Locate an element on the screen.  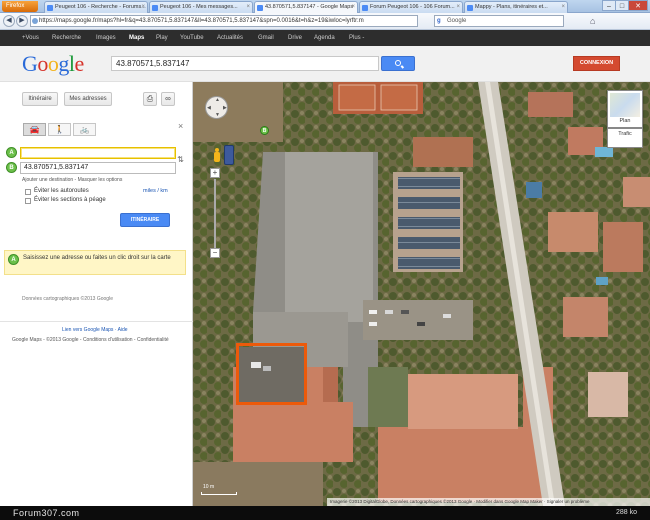
avoid-tolls-label: Éviter les sections à péage is located at coordinates (70, 200).